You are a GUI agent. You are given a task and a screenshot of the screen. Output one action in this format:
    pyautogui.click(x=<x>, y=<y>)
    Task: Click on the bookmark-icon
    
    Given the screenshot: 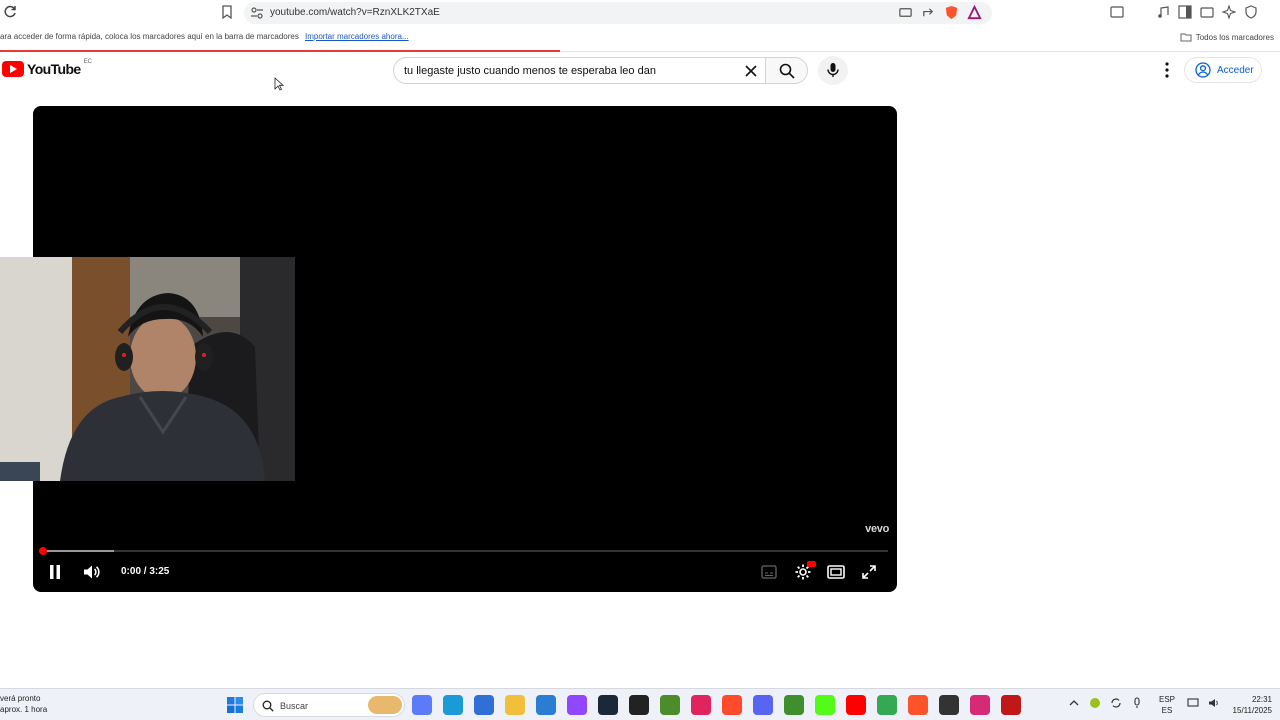 What is the action you would take?
    pyautogui.click(x=227, y=12)
    